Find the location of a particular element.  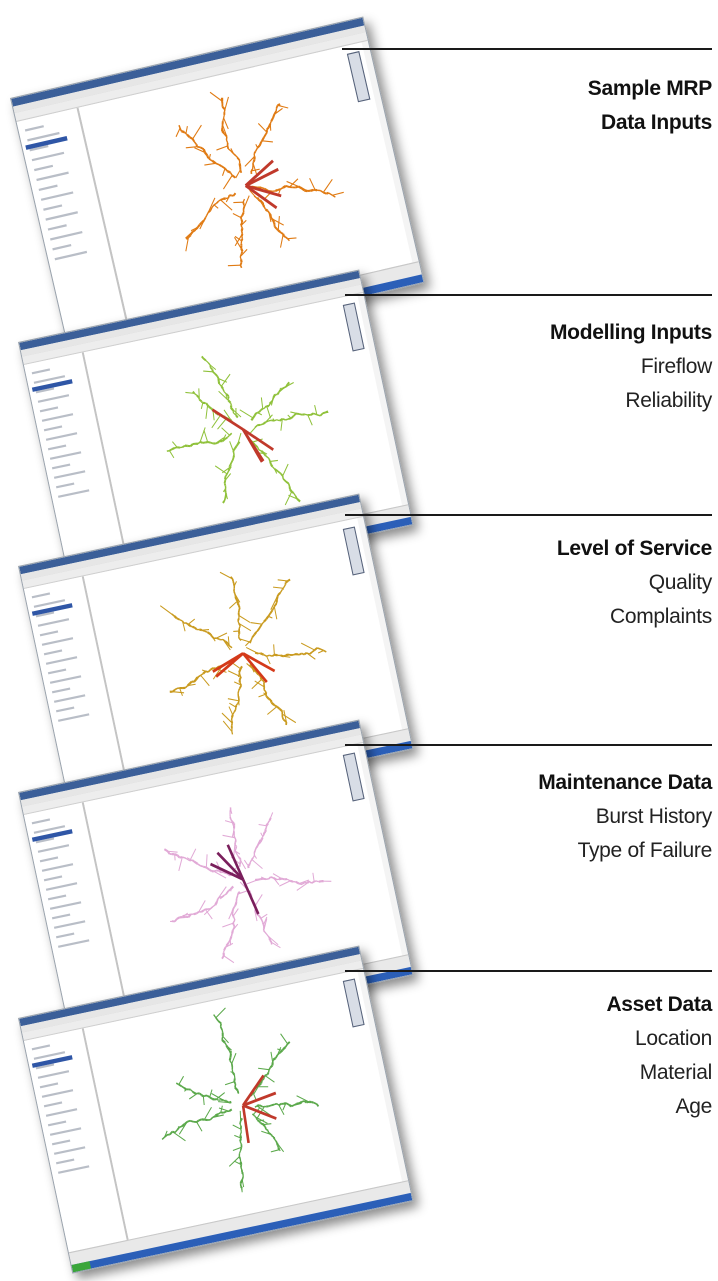

label-mrp: Sample MRP Data Inputs is located at coordinates (650, 106).